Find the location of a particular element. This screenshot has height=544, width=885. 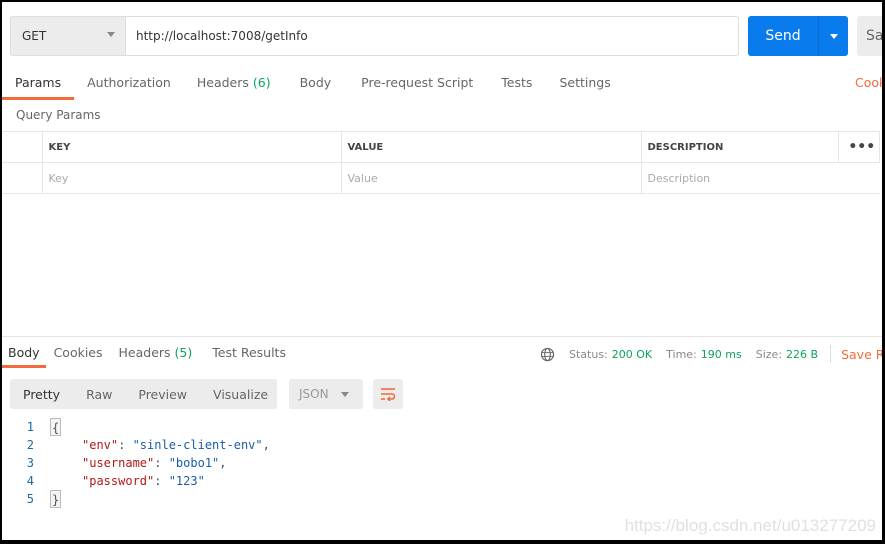

tab-headers: Headers (6) is located at coordinates (234, 86).